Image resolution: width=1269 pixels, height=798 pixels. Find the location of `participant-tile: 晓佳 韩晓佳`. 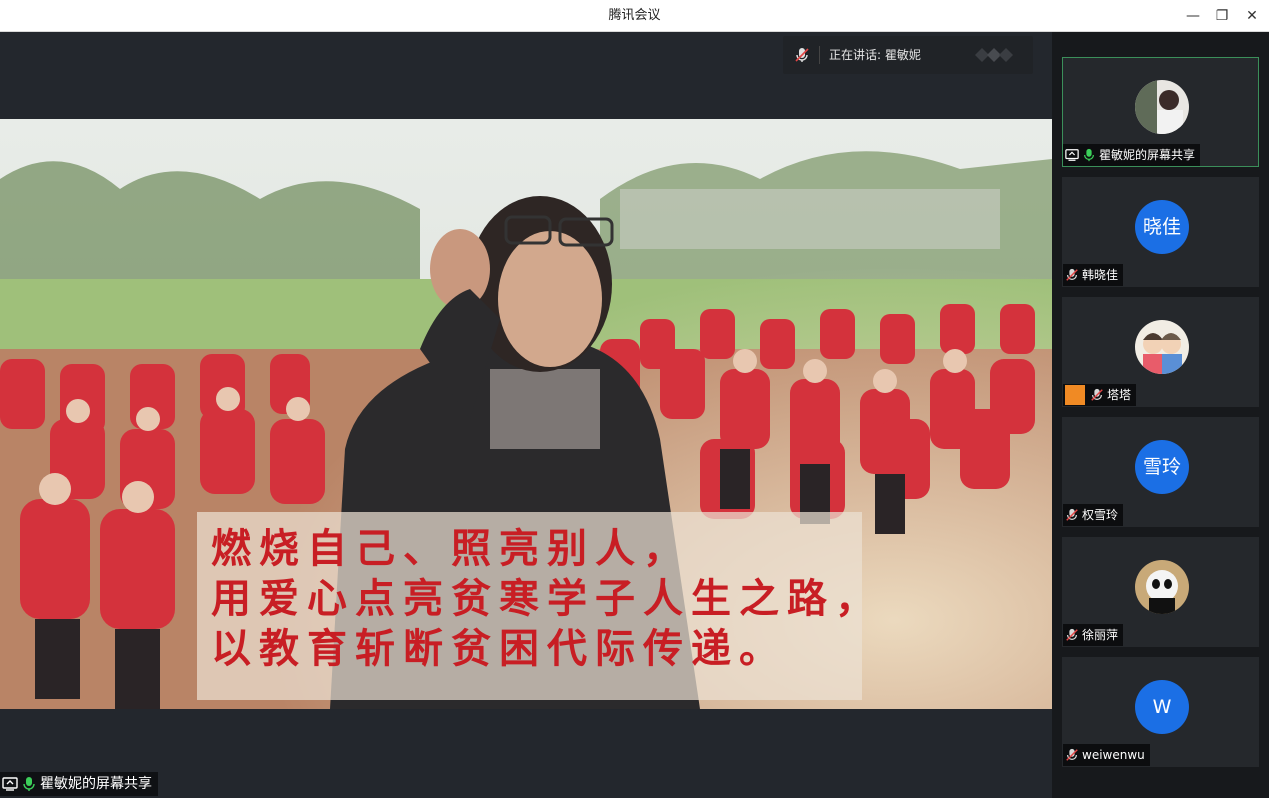

participant-tile: 晓佳 韩晓佳 is located at coordinates (1160, 232).